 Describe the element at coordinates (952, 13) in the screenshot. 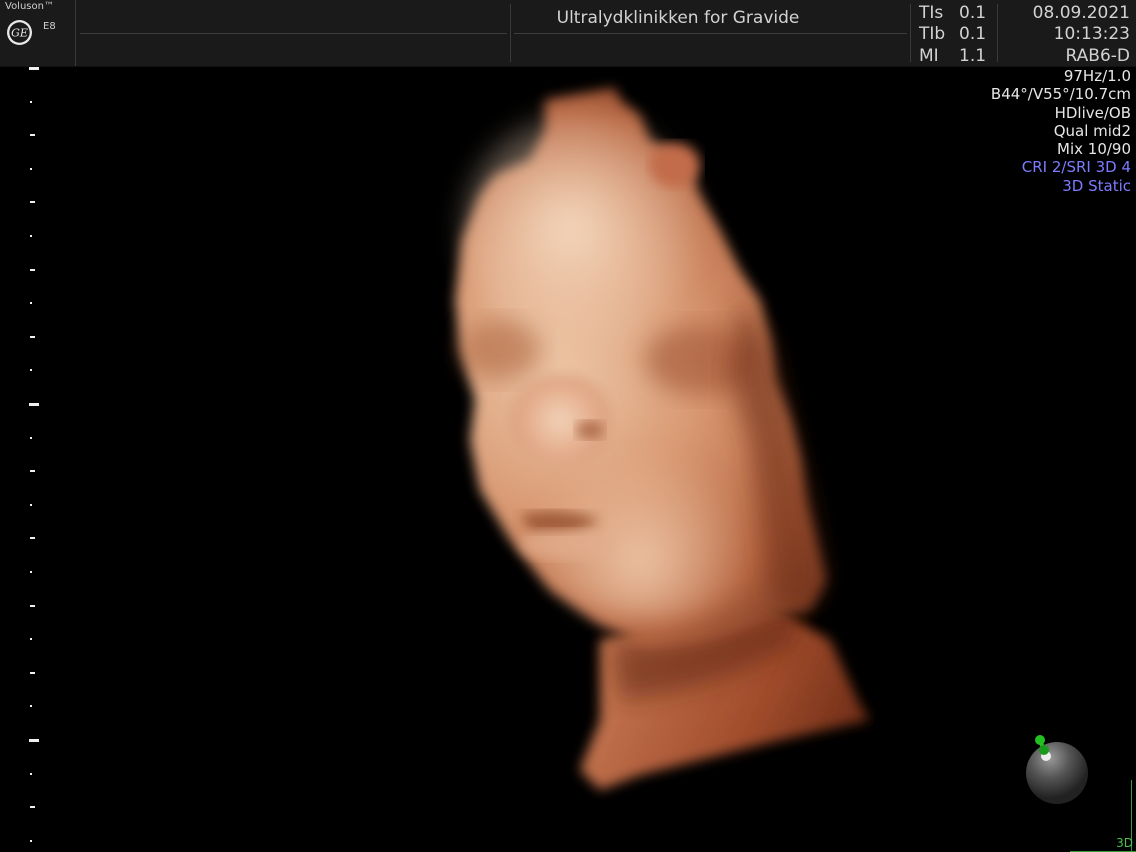

I see `tis-row: TIs 0.1` at that location.